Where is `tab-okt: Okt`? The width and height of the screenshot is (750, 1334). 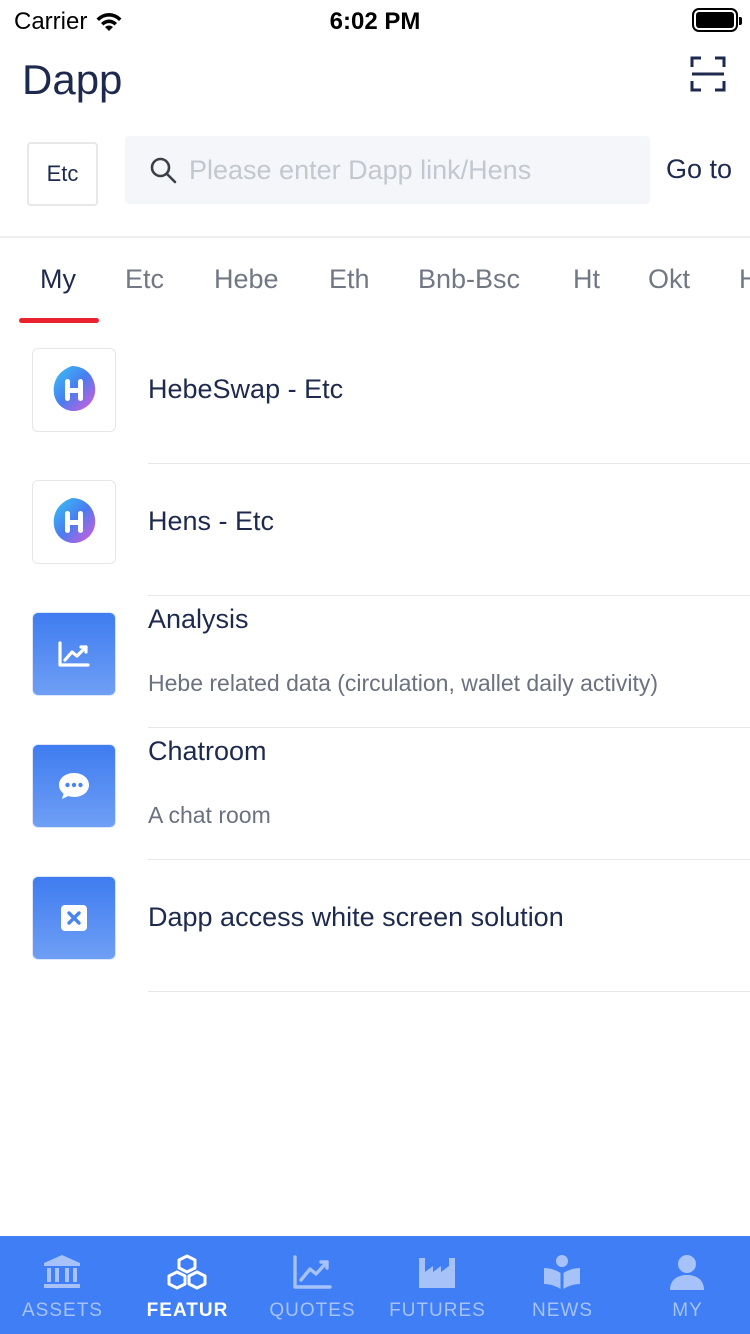 tab-okt: Okt is located at coordinates (669, 279).